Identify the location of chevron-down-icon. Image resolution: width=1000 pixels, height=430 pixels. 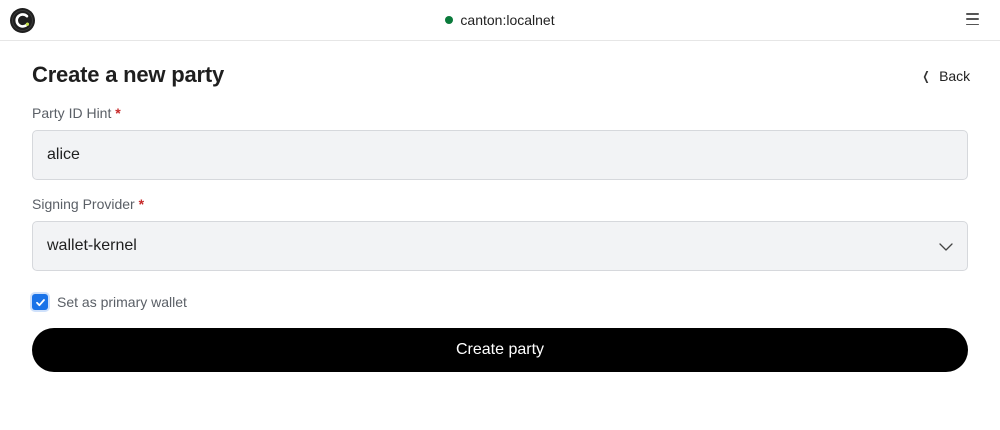
(946, 247).